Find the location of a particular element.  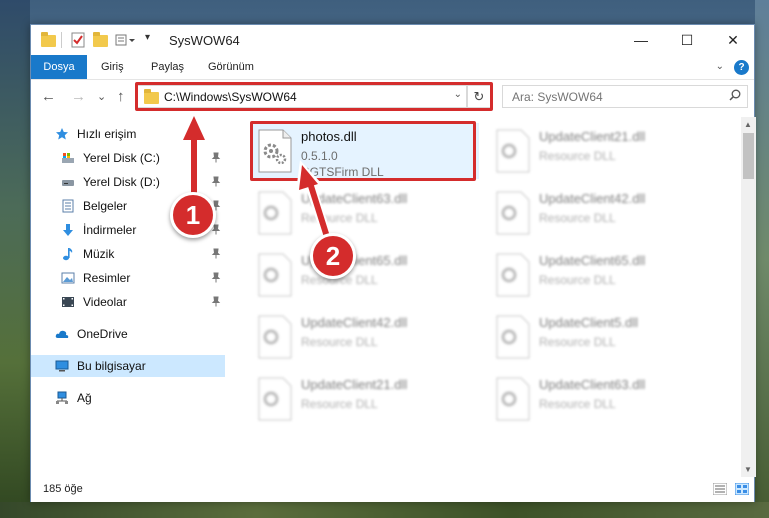

pictures-icon is located at coordinates (68, 278).